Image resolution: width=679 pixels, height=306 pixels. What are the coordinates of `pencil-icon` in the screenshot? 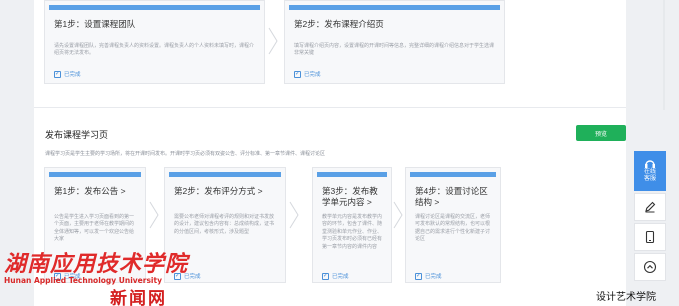 It's located at (650, 207).